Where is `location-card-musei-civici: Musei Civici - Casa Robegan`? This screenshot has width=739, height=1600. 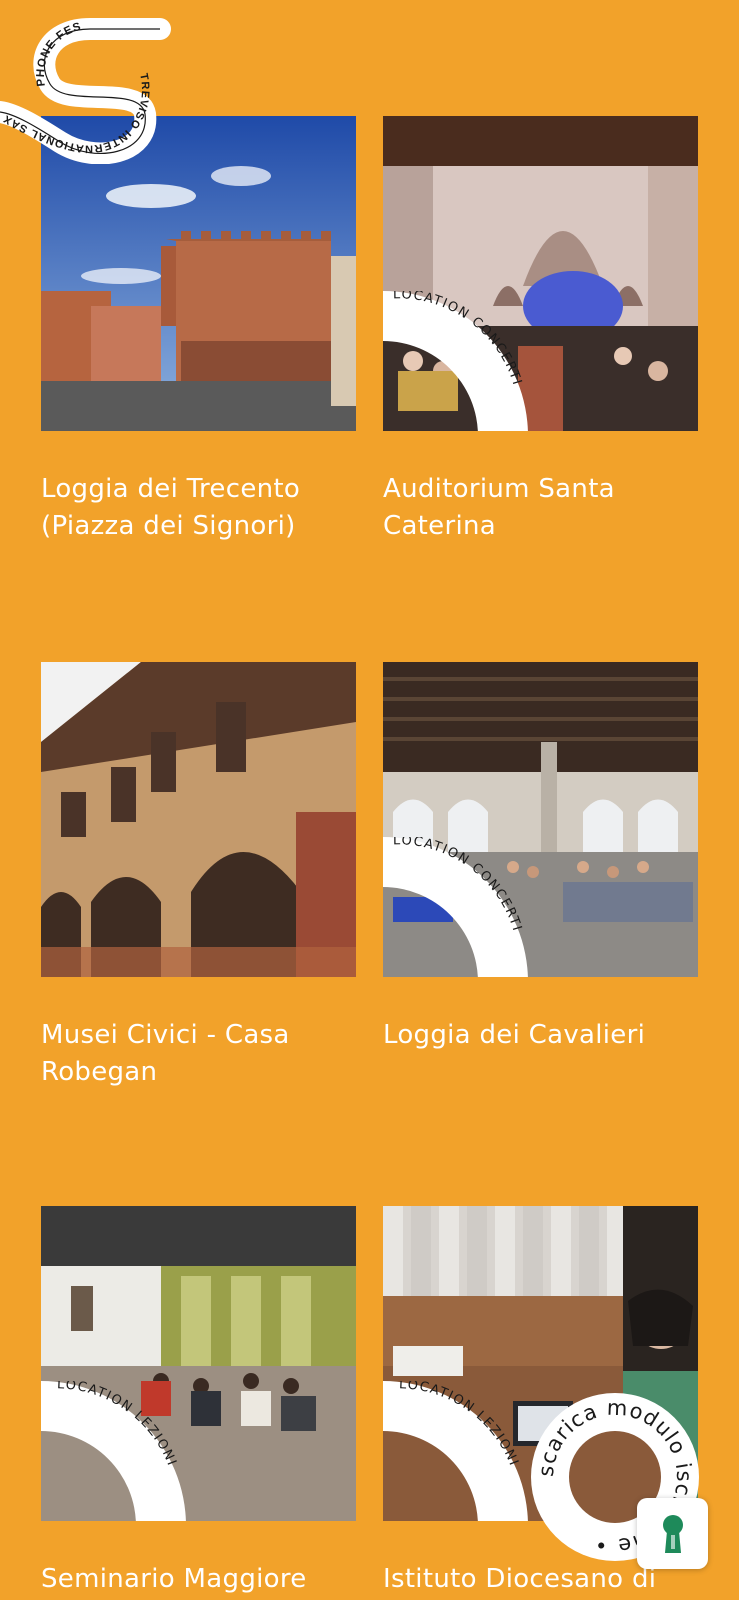
location-card-musei-civici: Musei Civici - Casa Robegan is located at coordinates (198, 876).